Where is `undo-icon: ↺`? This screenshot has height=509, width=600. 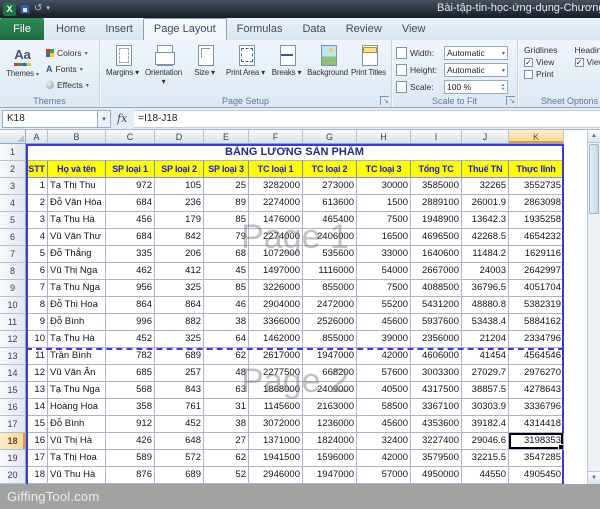 undo-icon: ↺ is located at coordinates (38, 9).